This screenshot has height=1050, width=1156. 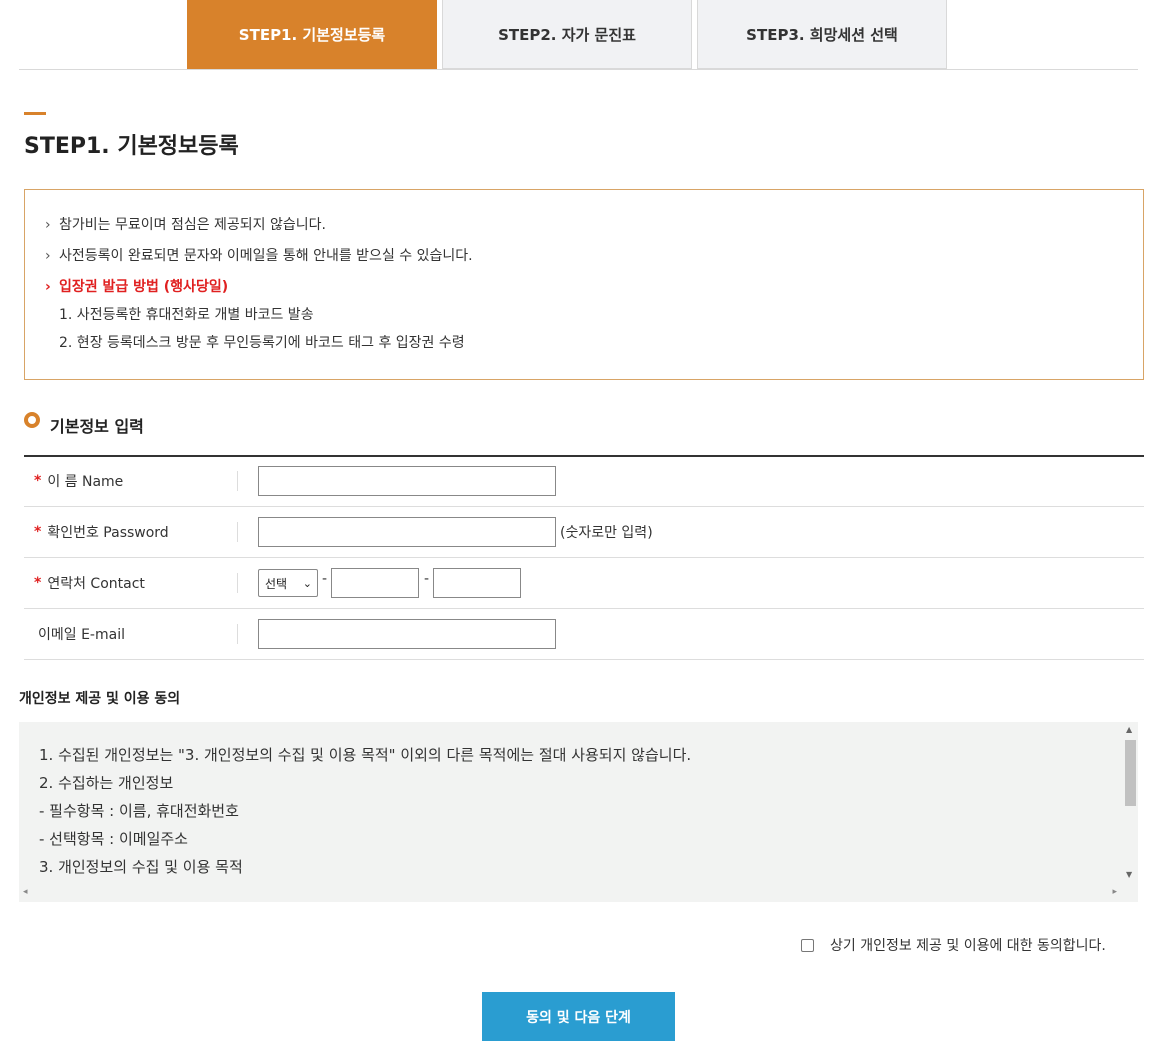 I want to click on email-label: 이메일 E-mail, so click(x=79, y=634).